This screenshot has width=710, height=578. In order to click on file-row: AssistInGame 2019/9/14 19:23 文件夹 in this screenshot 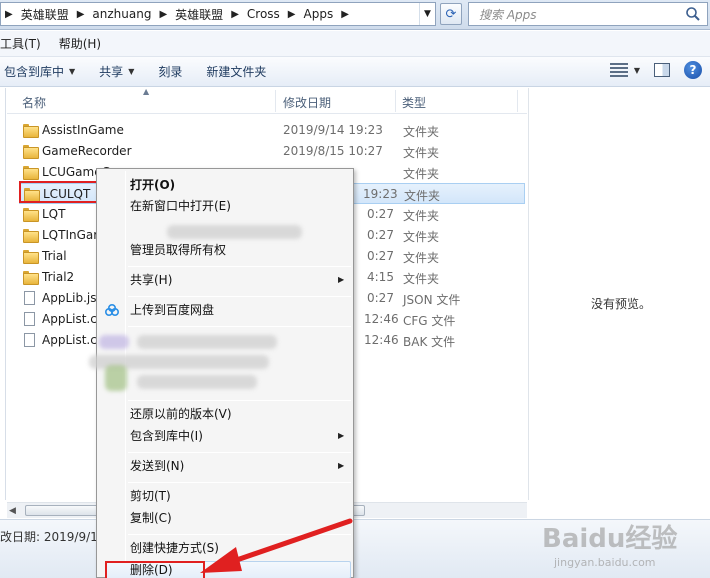, I will do `click(272, 130)`.